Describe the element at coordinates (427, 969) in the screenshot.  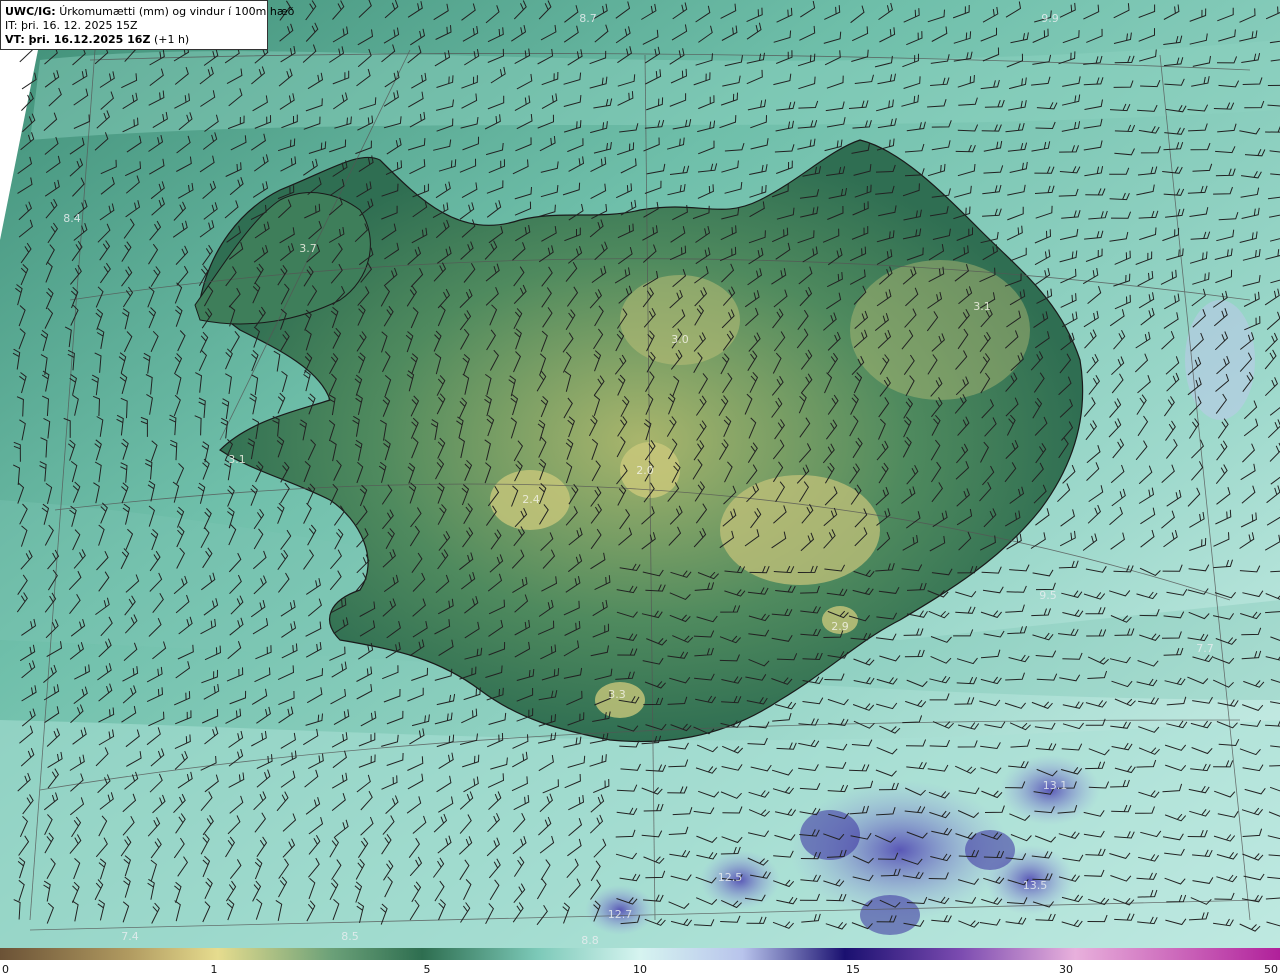
I see `colorbar-tick: 5` at that location.